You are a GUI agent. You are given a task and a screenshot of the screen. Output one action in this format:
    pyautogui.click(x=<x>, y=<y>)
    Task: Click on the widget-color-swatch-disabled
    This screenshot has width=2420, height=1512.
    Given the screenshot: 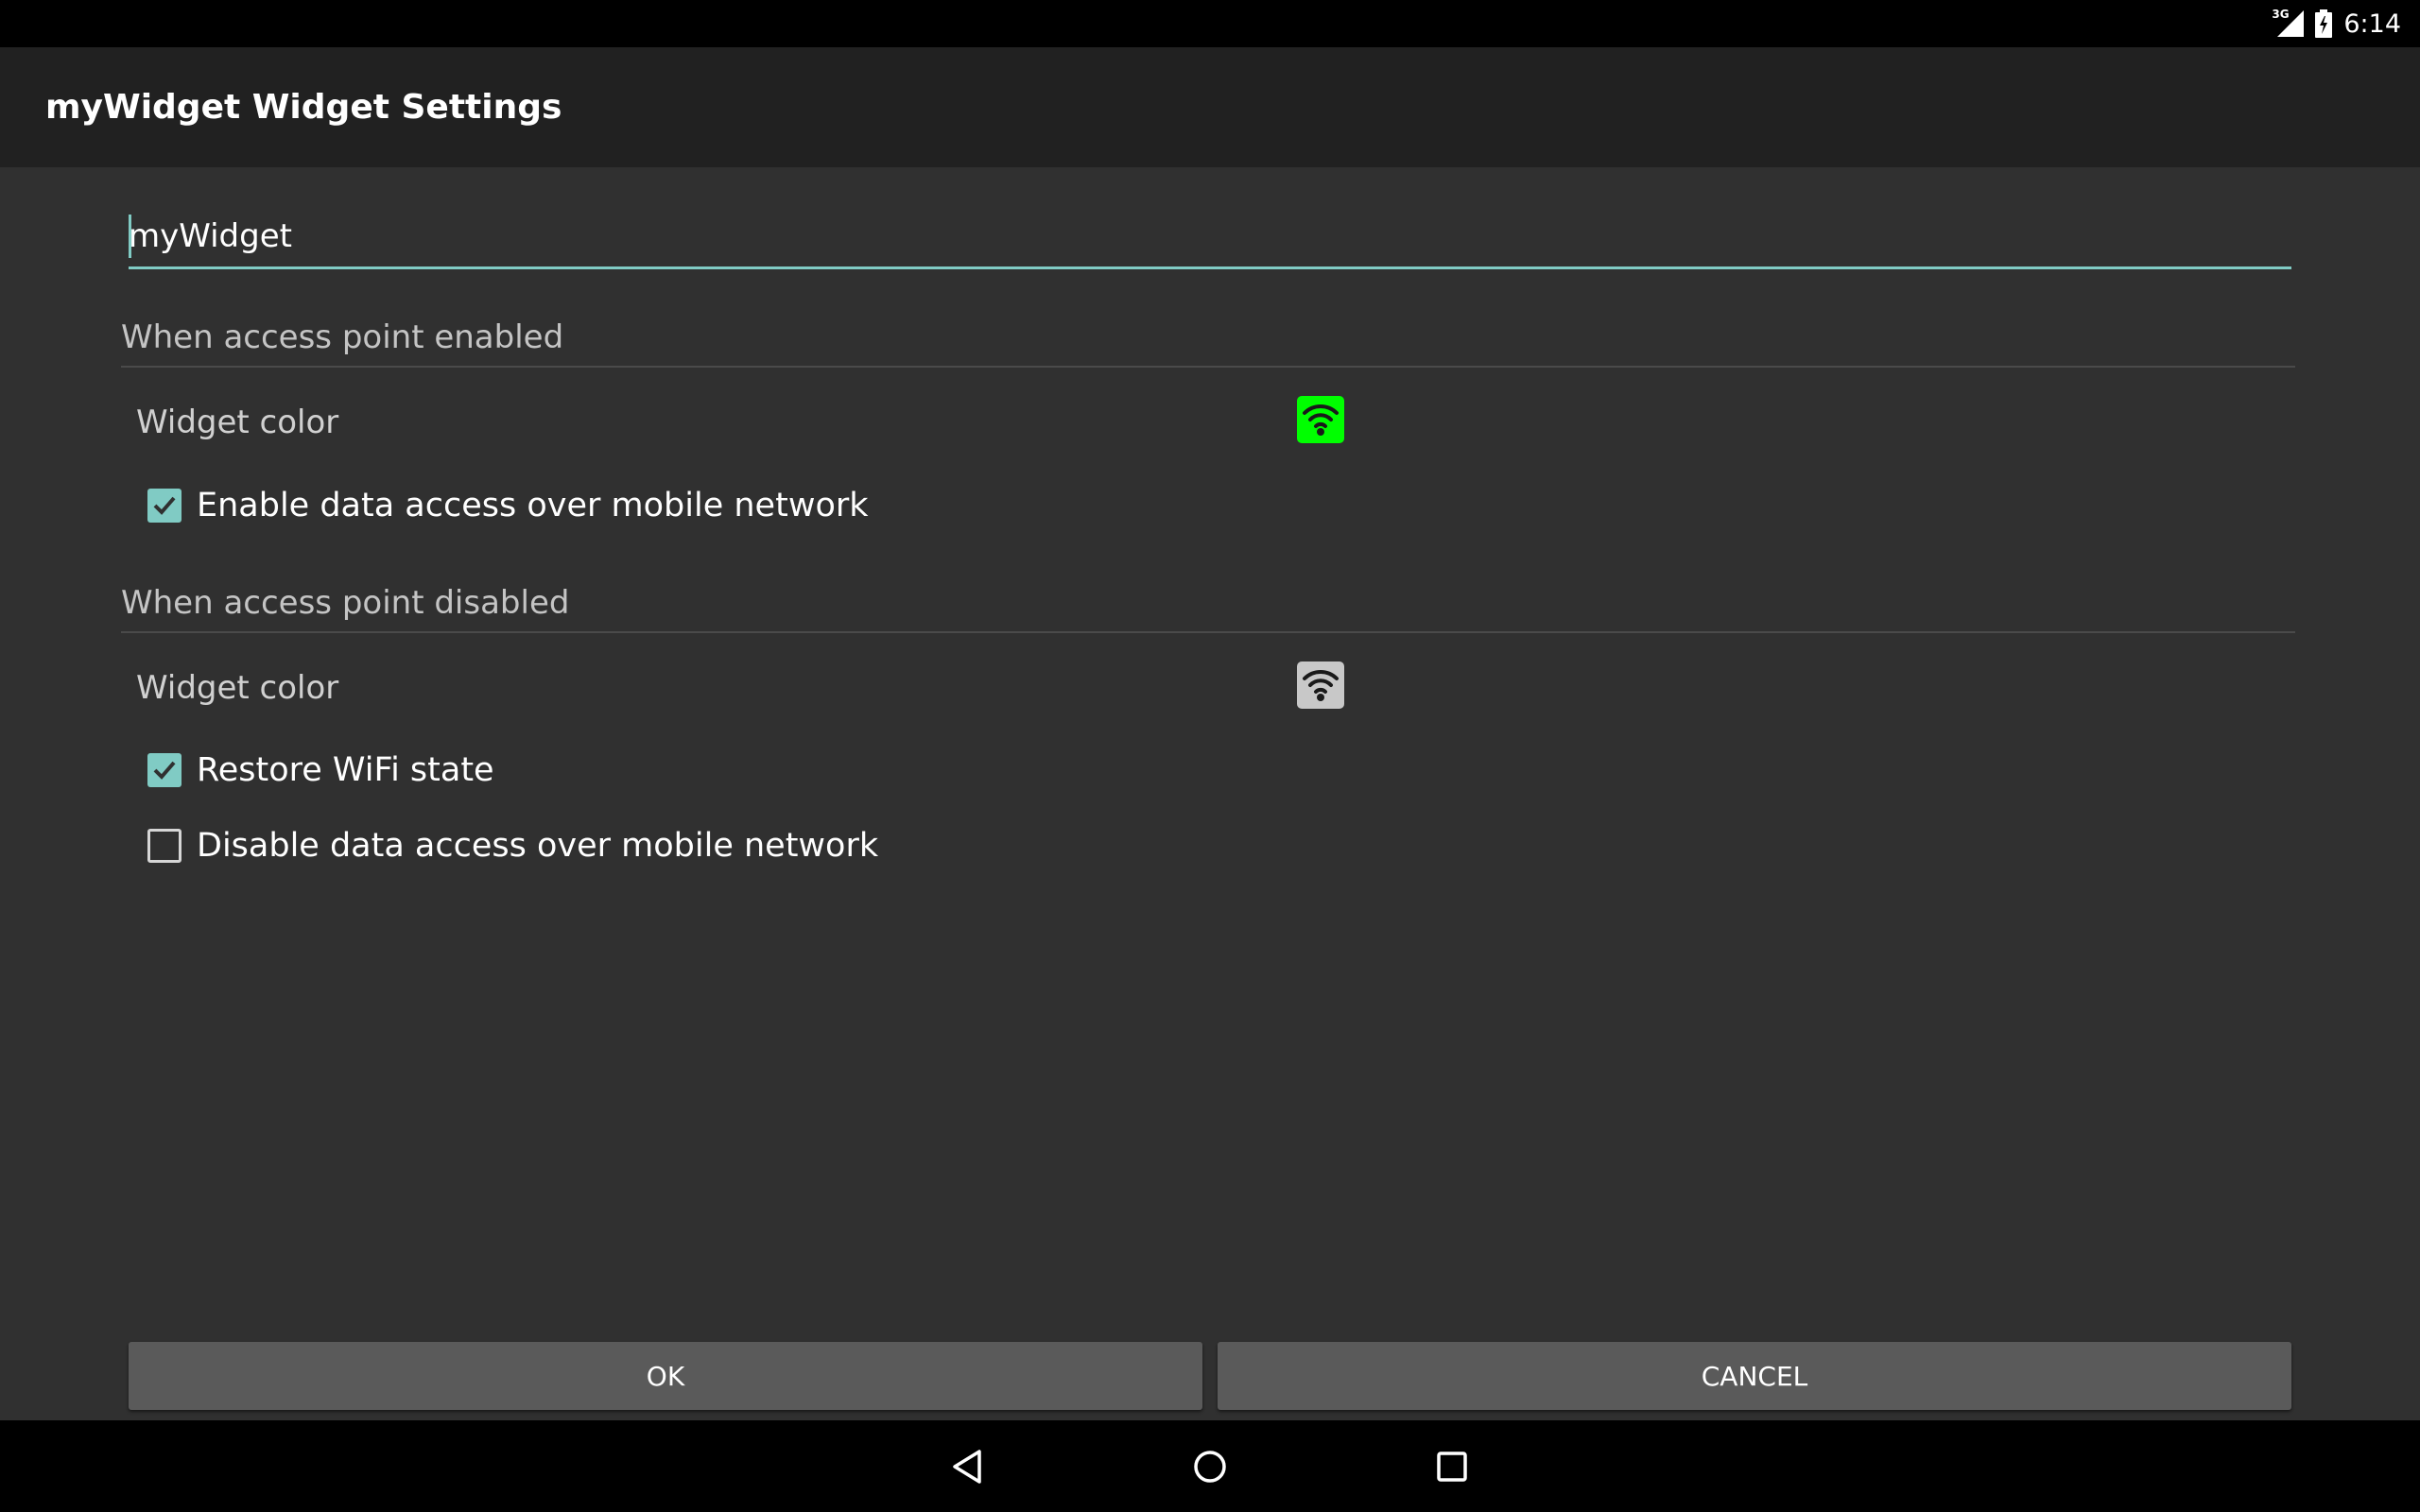 What is the action you would take?
    pyautogui.click(x=1320, y=685)
    